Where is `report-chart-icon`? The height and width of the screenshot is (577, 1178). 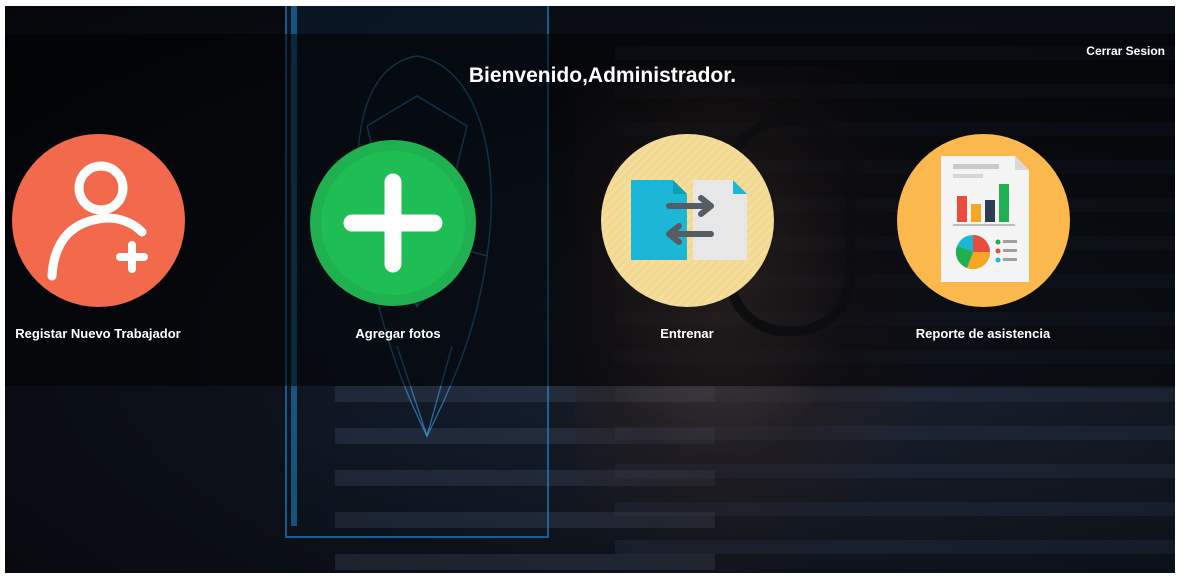 report-chart-icon is located at coordinates (983, 220).